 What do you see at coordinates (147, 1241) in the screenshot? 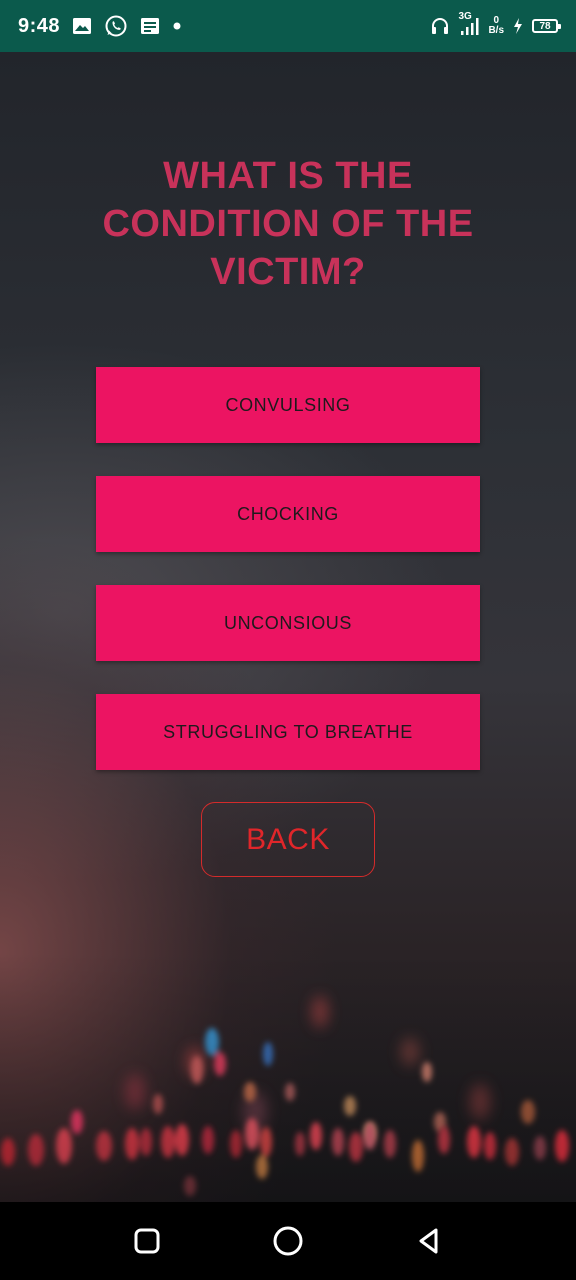
I see `recents-icon` at bounding box center [147, 1241].